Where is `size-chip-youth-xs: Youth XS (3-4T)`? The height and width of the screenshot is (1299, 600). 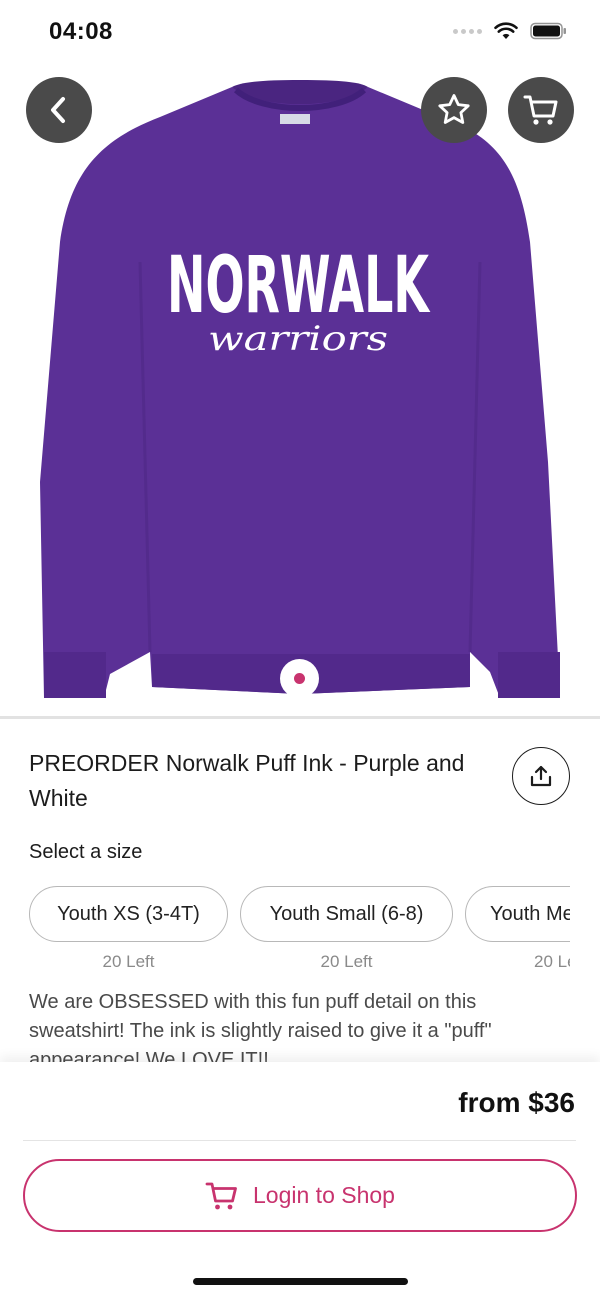 size-chip-youth-xs: Youth XS (3-4T) is located at coordinates (128, 914).